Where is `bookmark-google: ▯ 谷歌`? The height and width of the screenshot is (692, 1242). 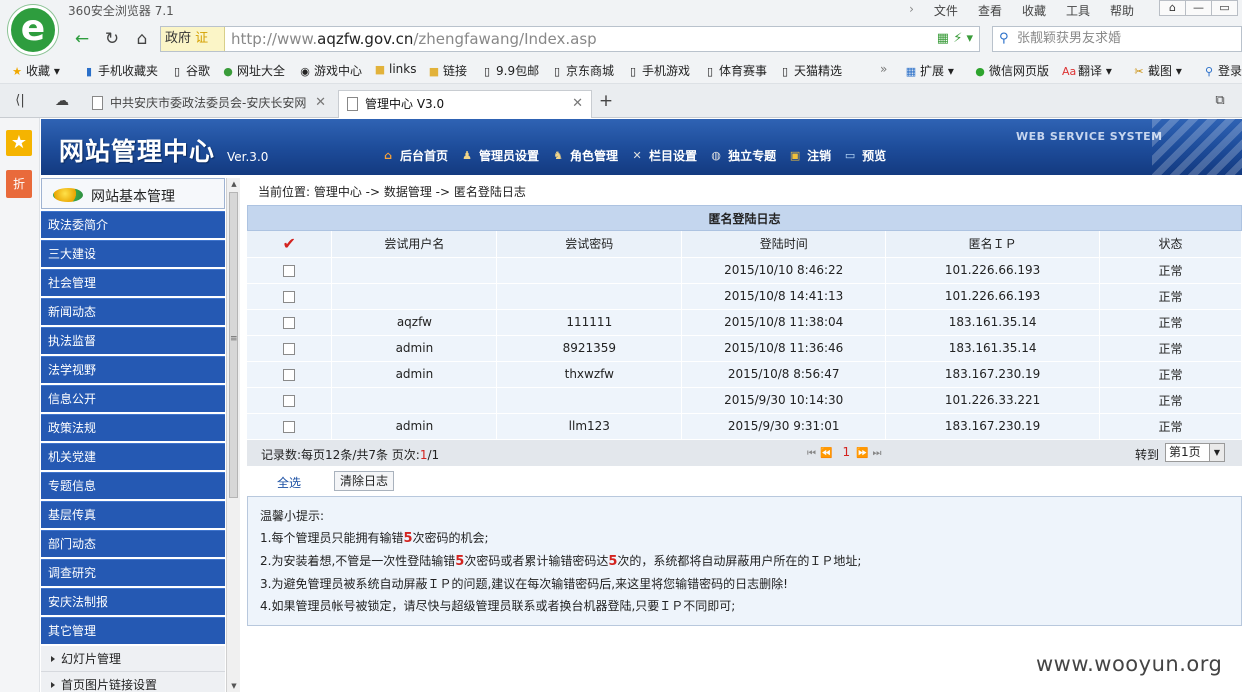
bookmark-google: ▯ 谷歌 is located at coordinates (190, 70).